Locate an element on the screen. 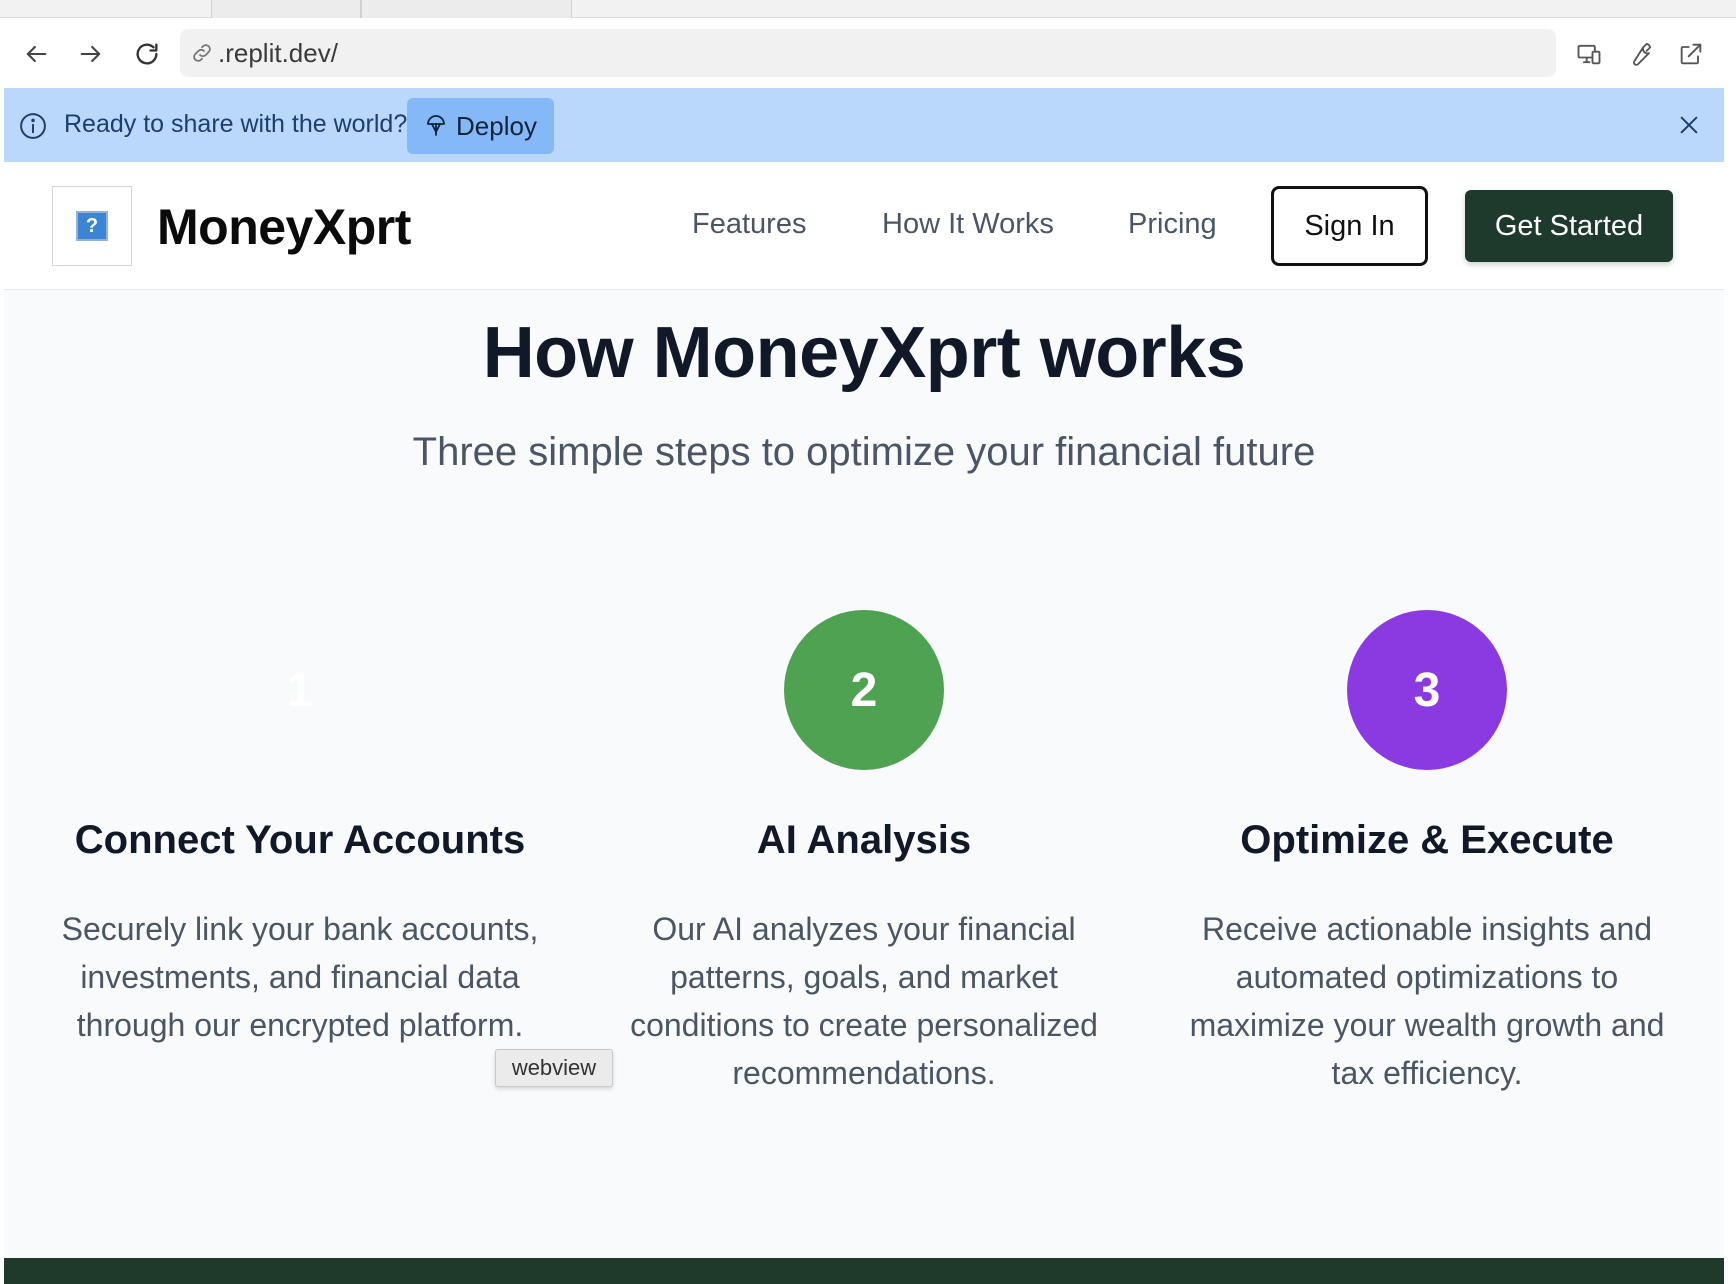 This screenshot has width=1736, height=1284. wrench-icon is located at coordinates (1642, 54).